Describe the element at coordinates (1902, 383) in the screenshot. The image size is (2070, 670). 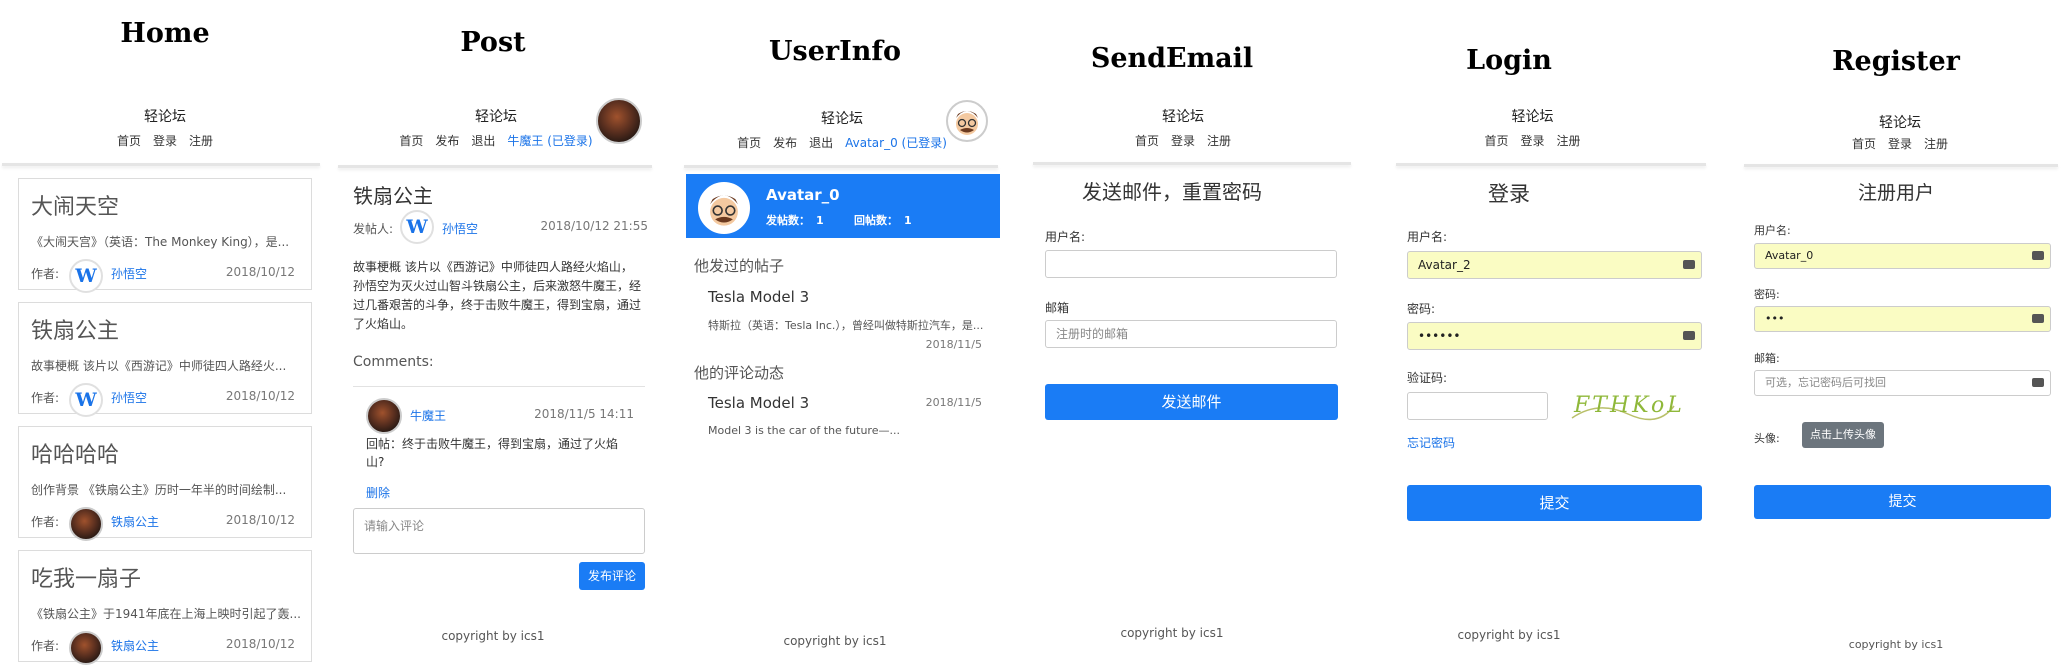
I see `email-input: 可选，忘记密码后可找回` at that location.